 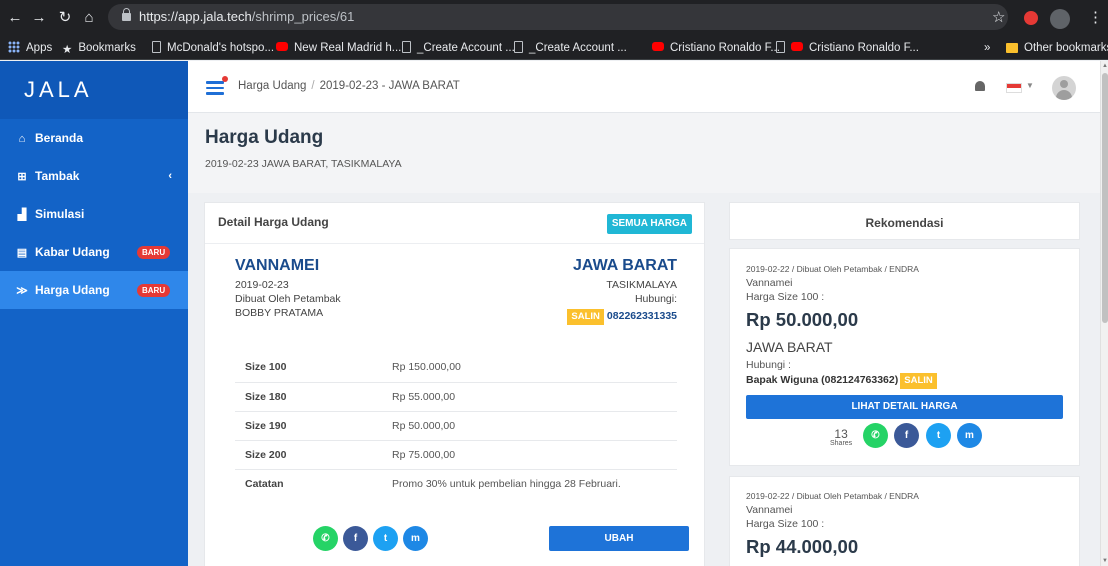 I want to click on rec-size-label: Harga Size 100 :, so click(x=785, y=524).